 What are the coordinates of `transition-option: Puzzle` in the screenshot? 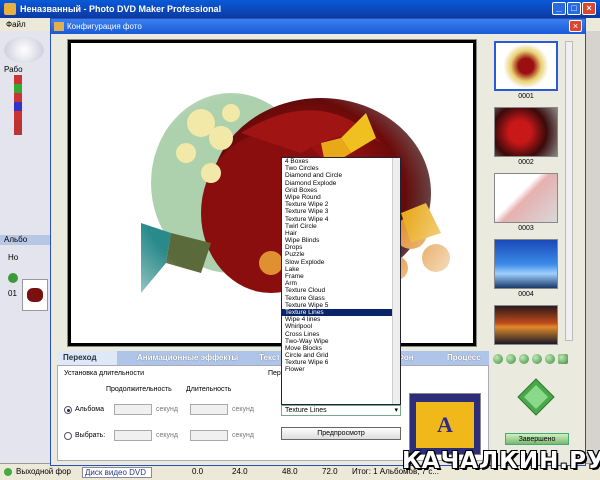 It's located at (341, 254).